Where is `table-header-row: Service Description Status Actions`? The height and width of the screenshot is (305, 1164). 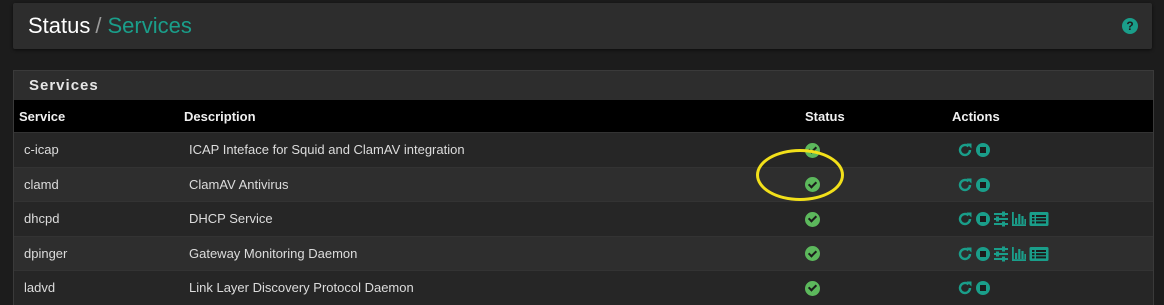 table-header-row: Service Description Status Actions is located at coordinates (583, 116).